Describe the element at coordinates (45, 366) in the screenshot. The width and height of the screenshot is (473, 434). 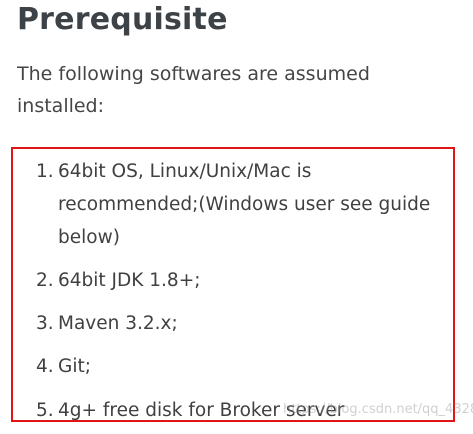
I see `list-item-number: 4.` at that location.